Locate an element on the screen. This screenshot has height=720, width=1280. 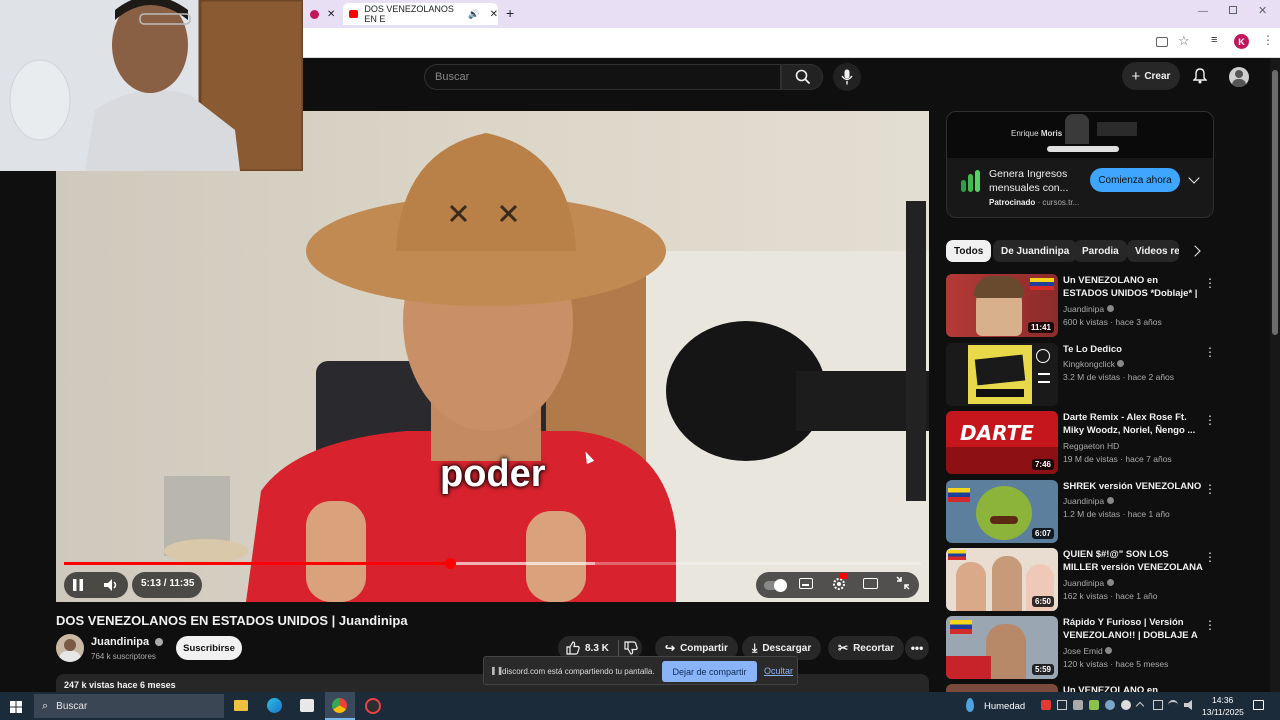
recommendation-thumbnail: 5:59 is located at coordinates (1002, 647).